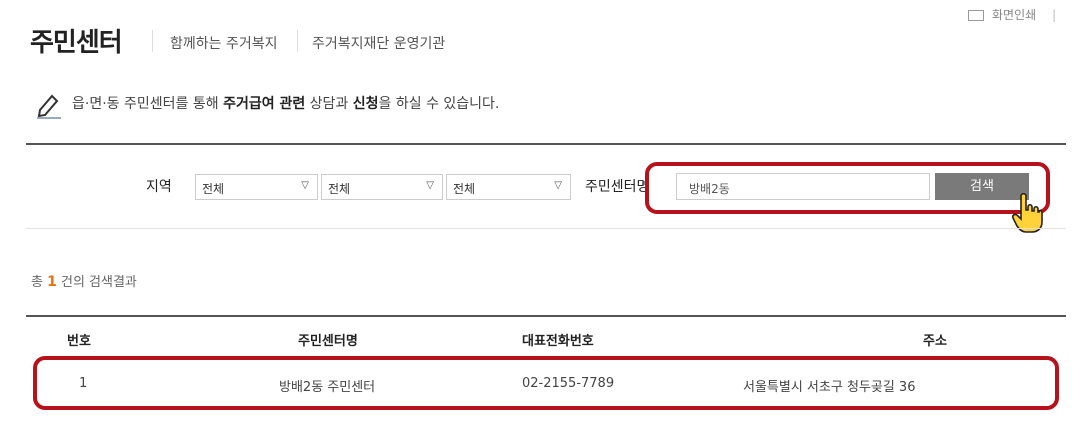 The height and width of the screenshot is (427, 1084). Describe the element at coordinates (378, 43) in the screenshot. I see `nav-link-operator: 주거복지재단 운영기관` at that location.